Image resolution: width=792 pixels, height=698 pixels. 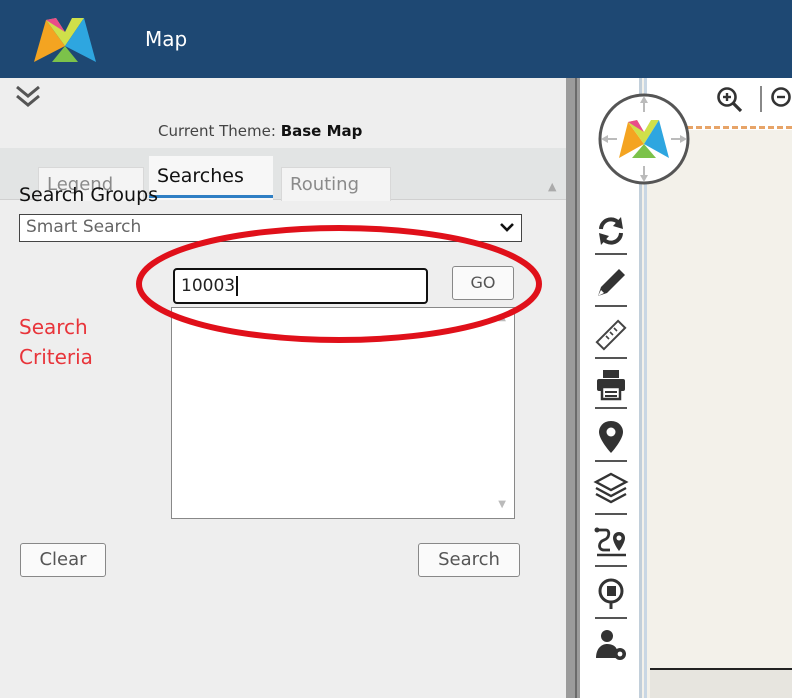 What do you see at coordinates (89, 195) in the screenshot?
I see `search-groups-label: Search Groups` at bounding box center [89, 195].